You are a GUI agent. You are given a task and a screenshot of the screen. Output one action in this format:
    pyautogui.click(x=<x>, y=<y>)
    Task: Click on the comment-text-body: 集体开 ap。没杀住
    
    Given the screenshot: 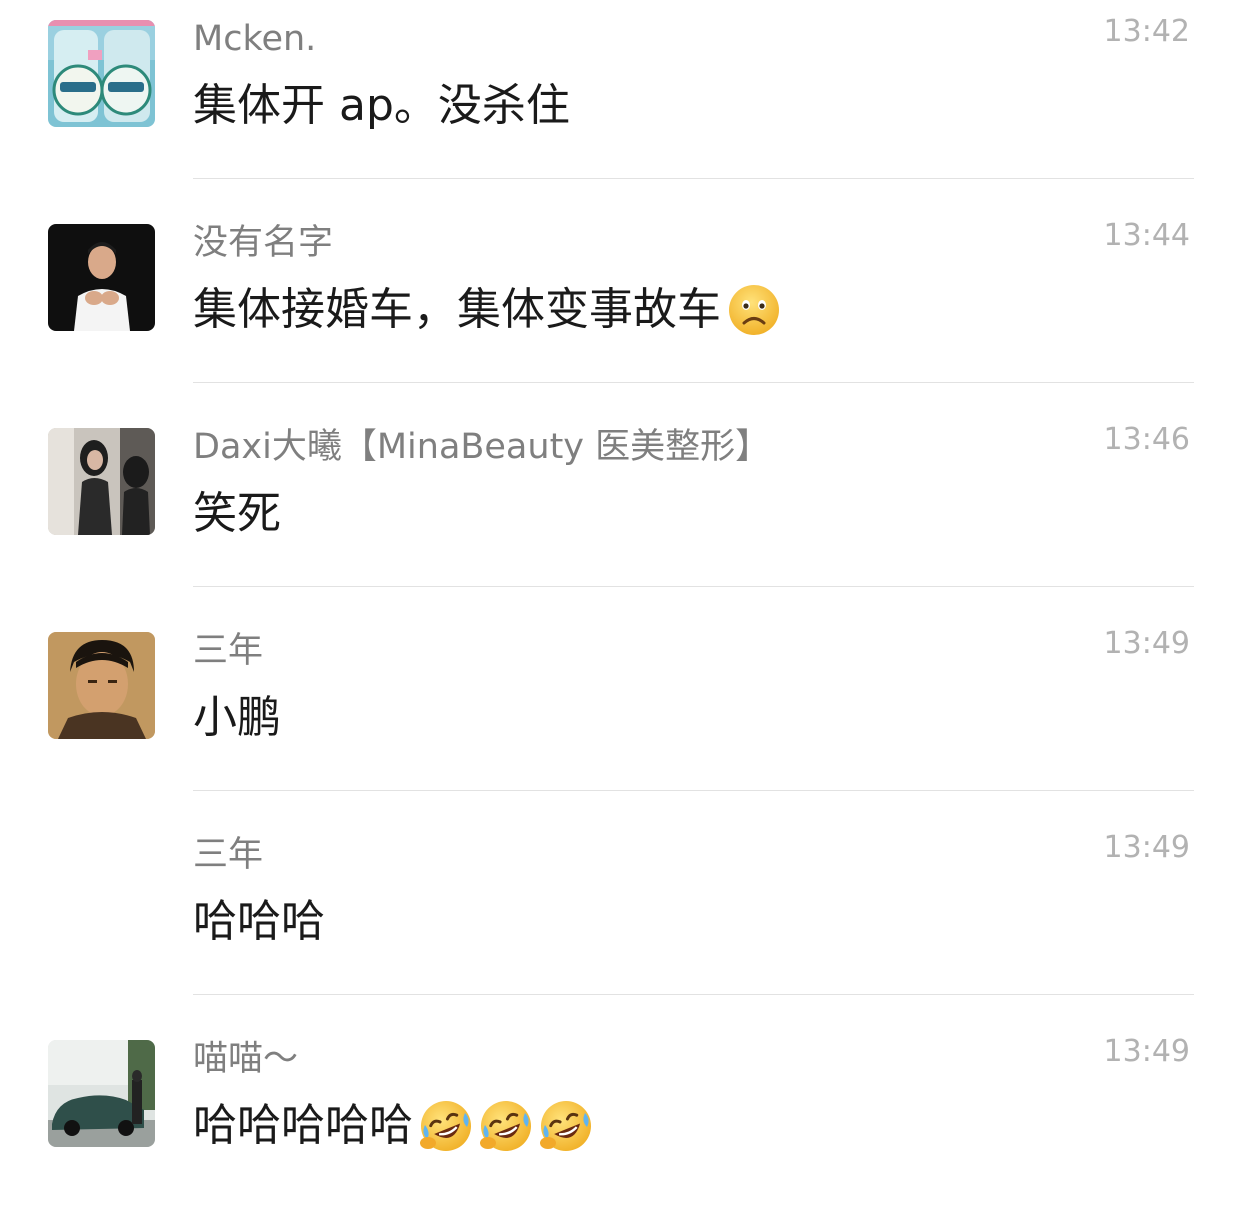 What is the action you would take?
    pyautogui.click(x=381, y=105)
    